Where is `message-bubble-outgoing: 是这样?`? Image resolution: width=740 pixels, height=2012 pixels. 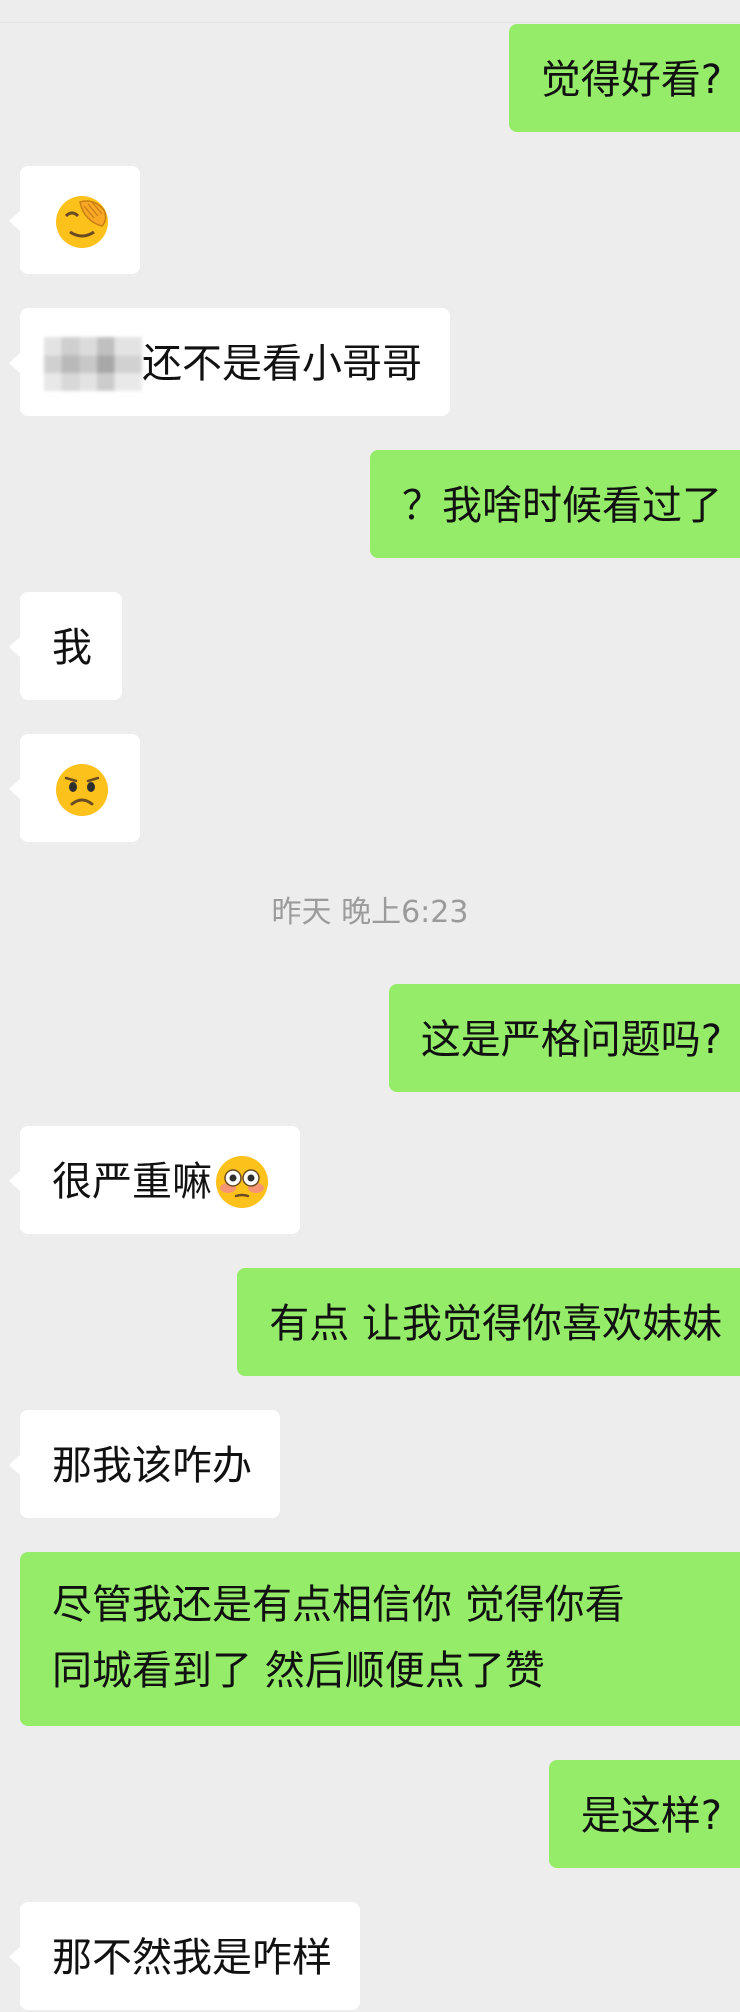
message-bubble-outgoing: 是这样? is located at coordinates (644, 1814).